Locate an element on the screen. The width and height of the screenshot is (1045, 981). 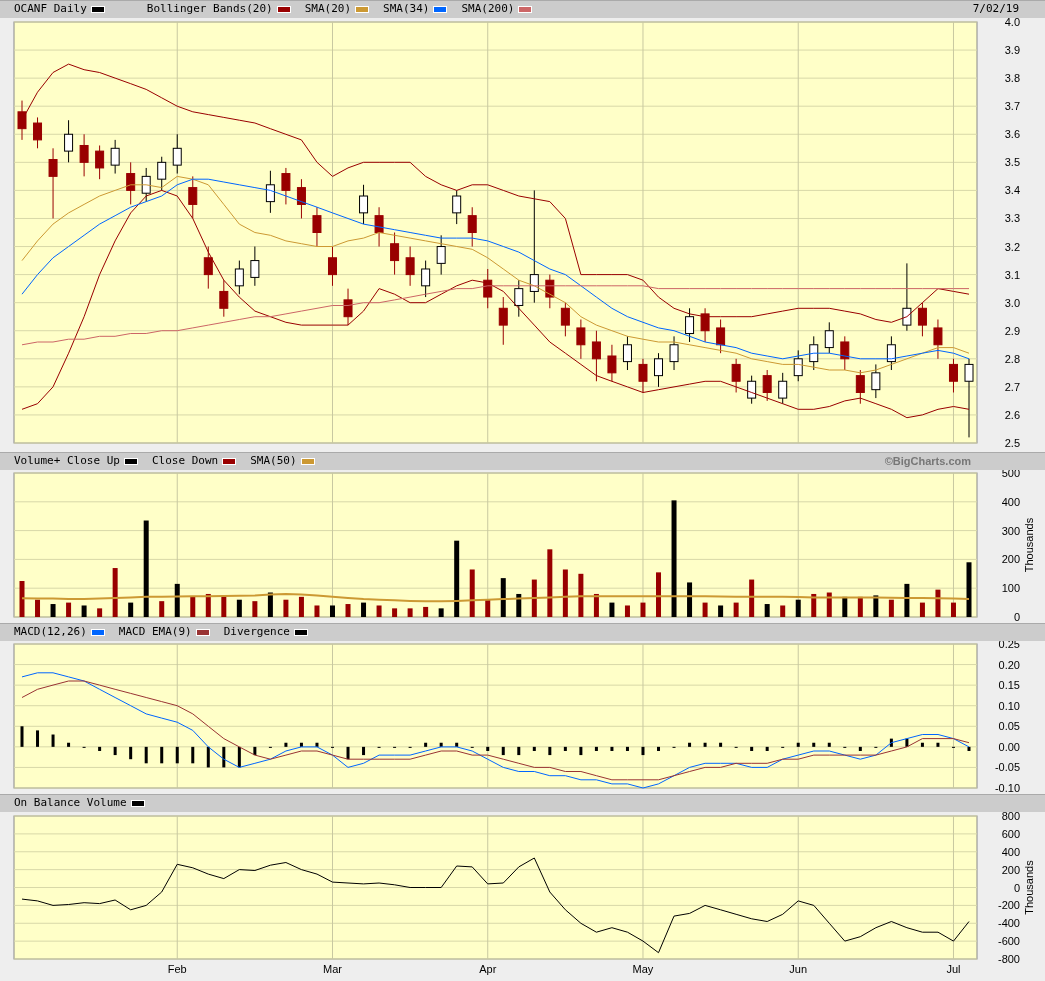
axis-label: Jun is located at coordinates (798, 969).